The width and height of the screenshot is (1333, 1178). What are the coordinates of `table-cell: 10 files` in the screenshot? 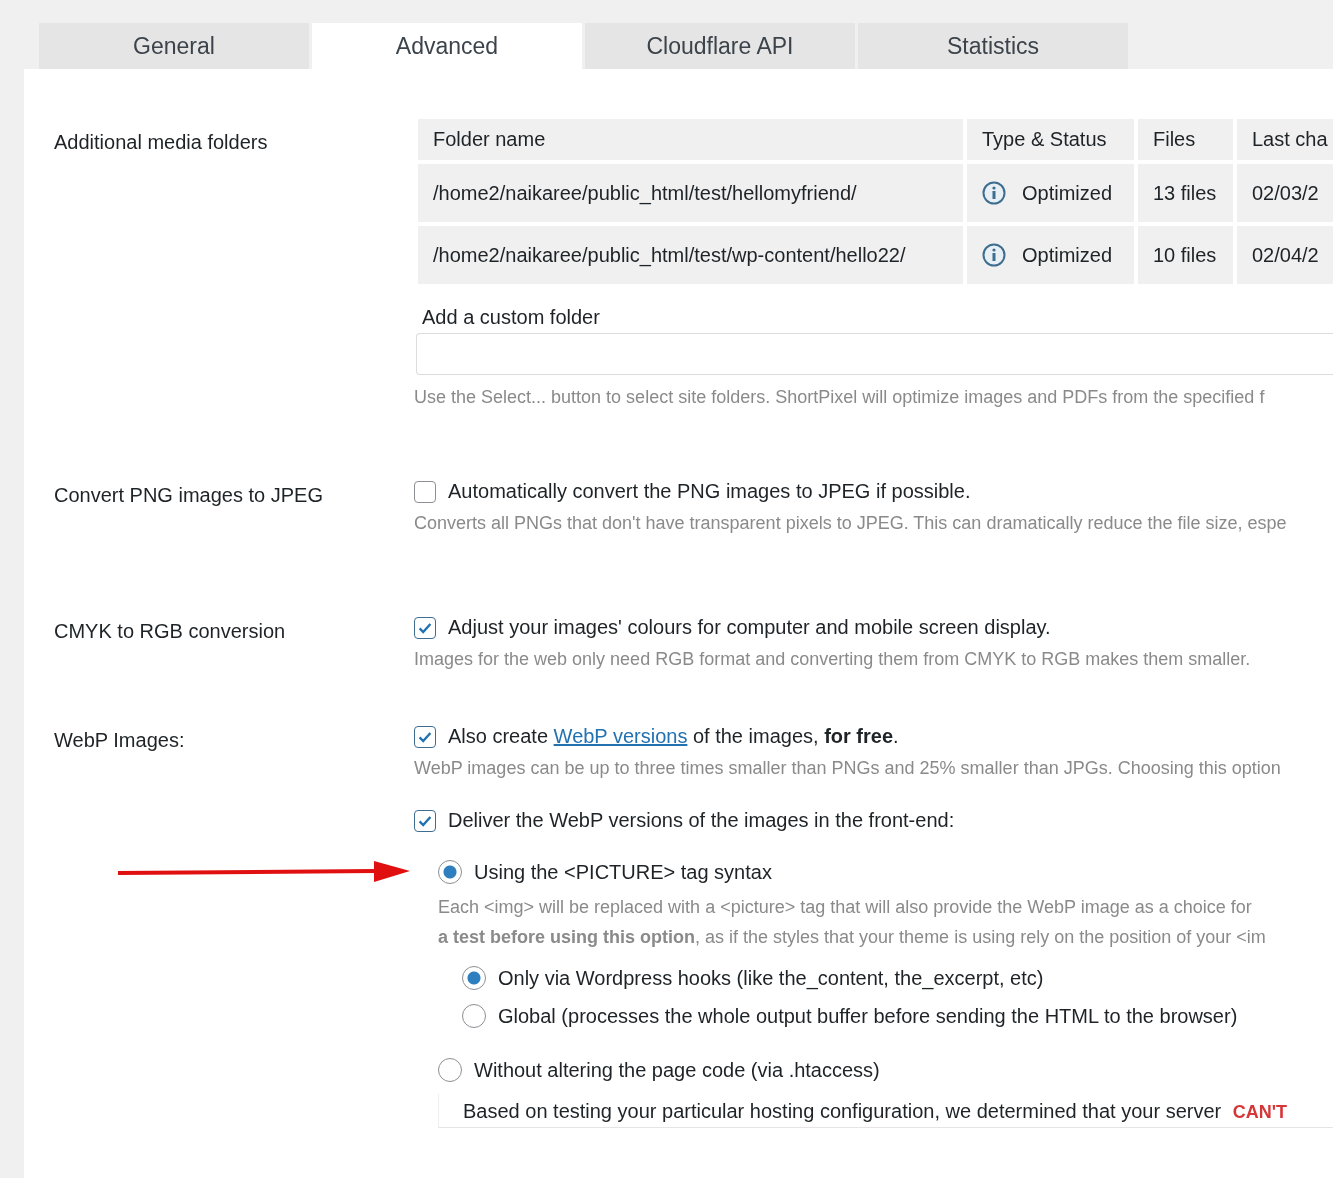 It's located at (1185, 255).